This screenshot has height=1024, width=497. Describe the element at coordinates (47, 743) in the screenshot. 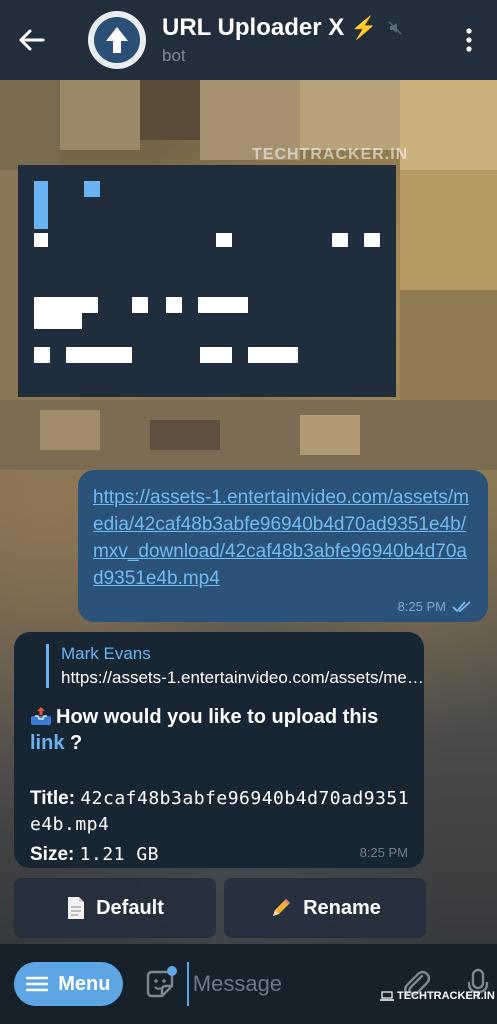

I see `question-link: link` at that location.